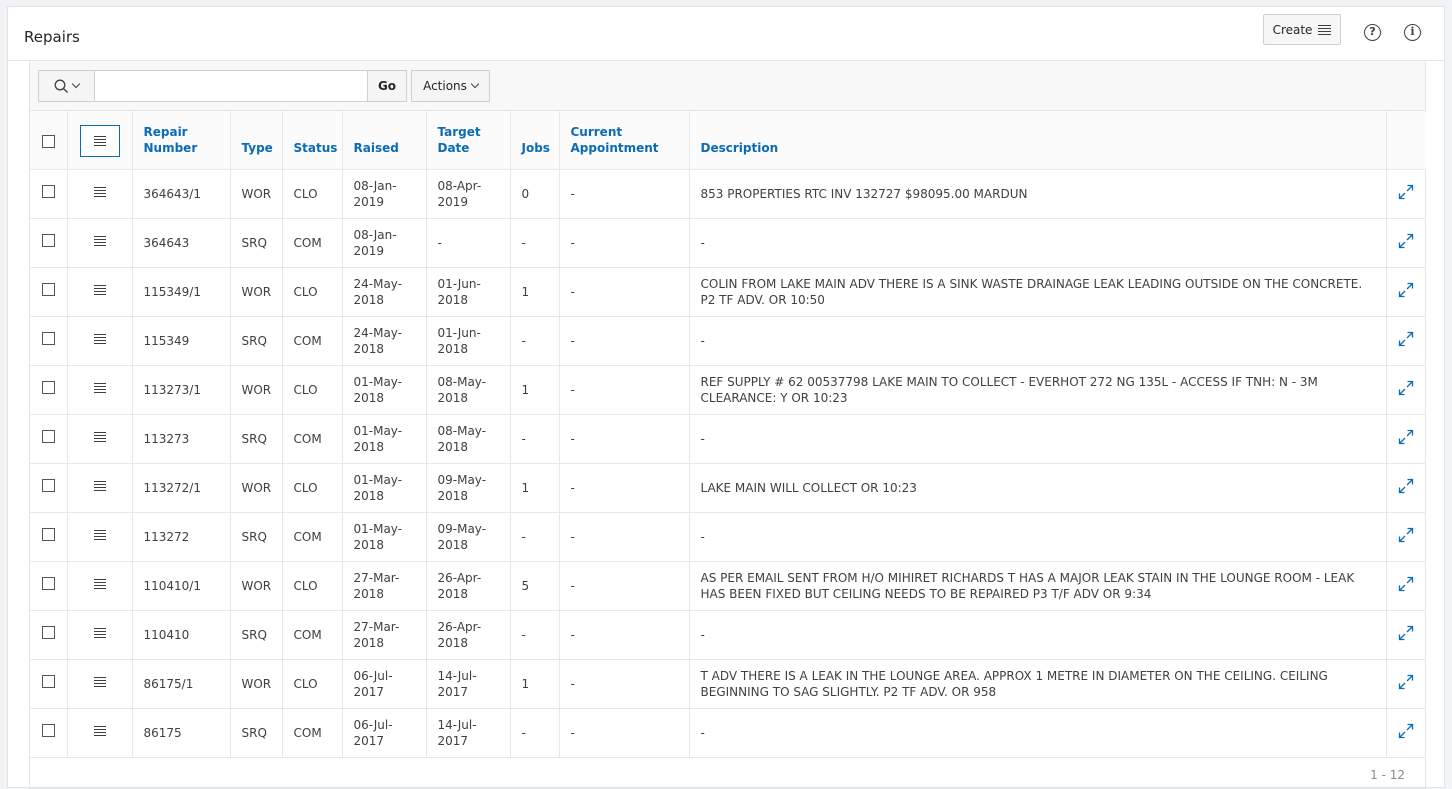  What do you see at coordinates (1412, 32) in the screenshot?
I see `info-icon: i` at bounding box center [1412, 32].